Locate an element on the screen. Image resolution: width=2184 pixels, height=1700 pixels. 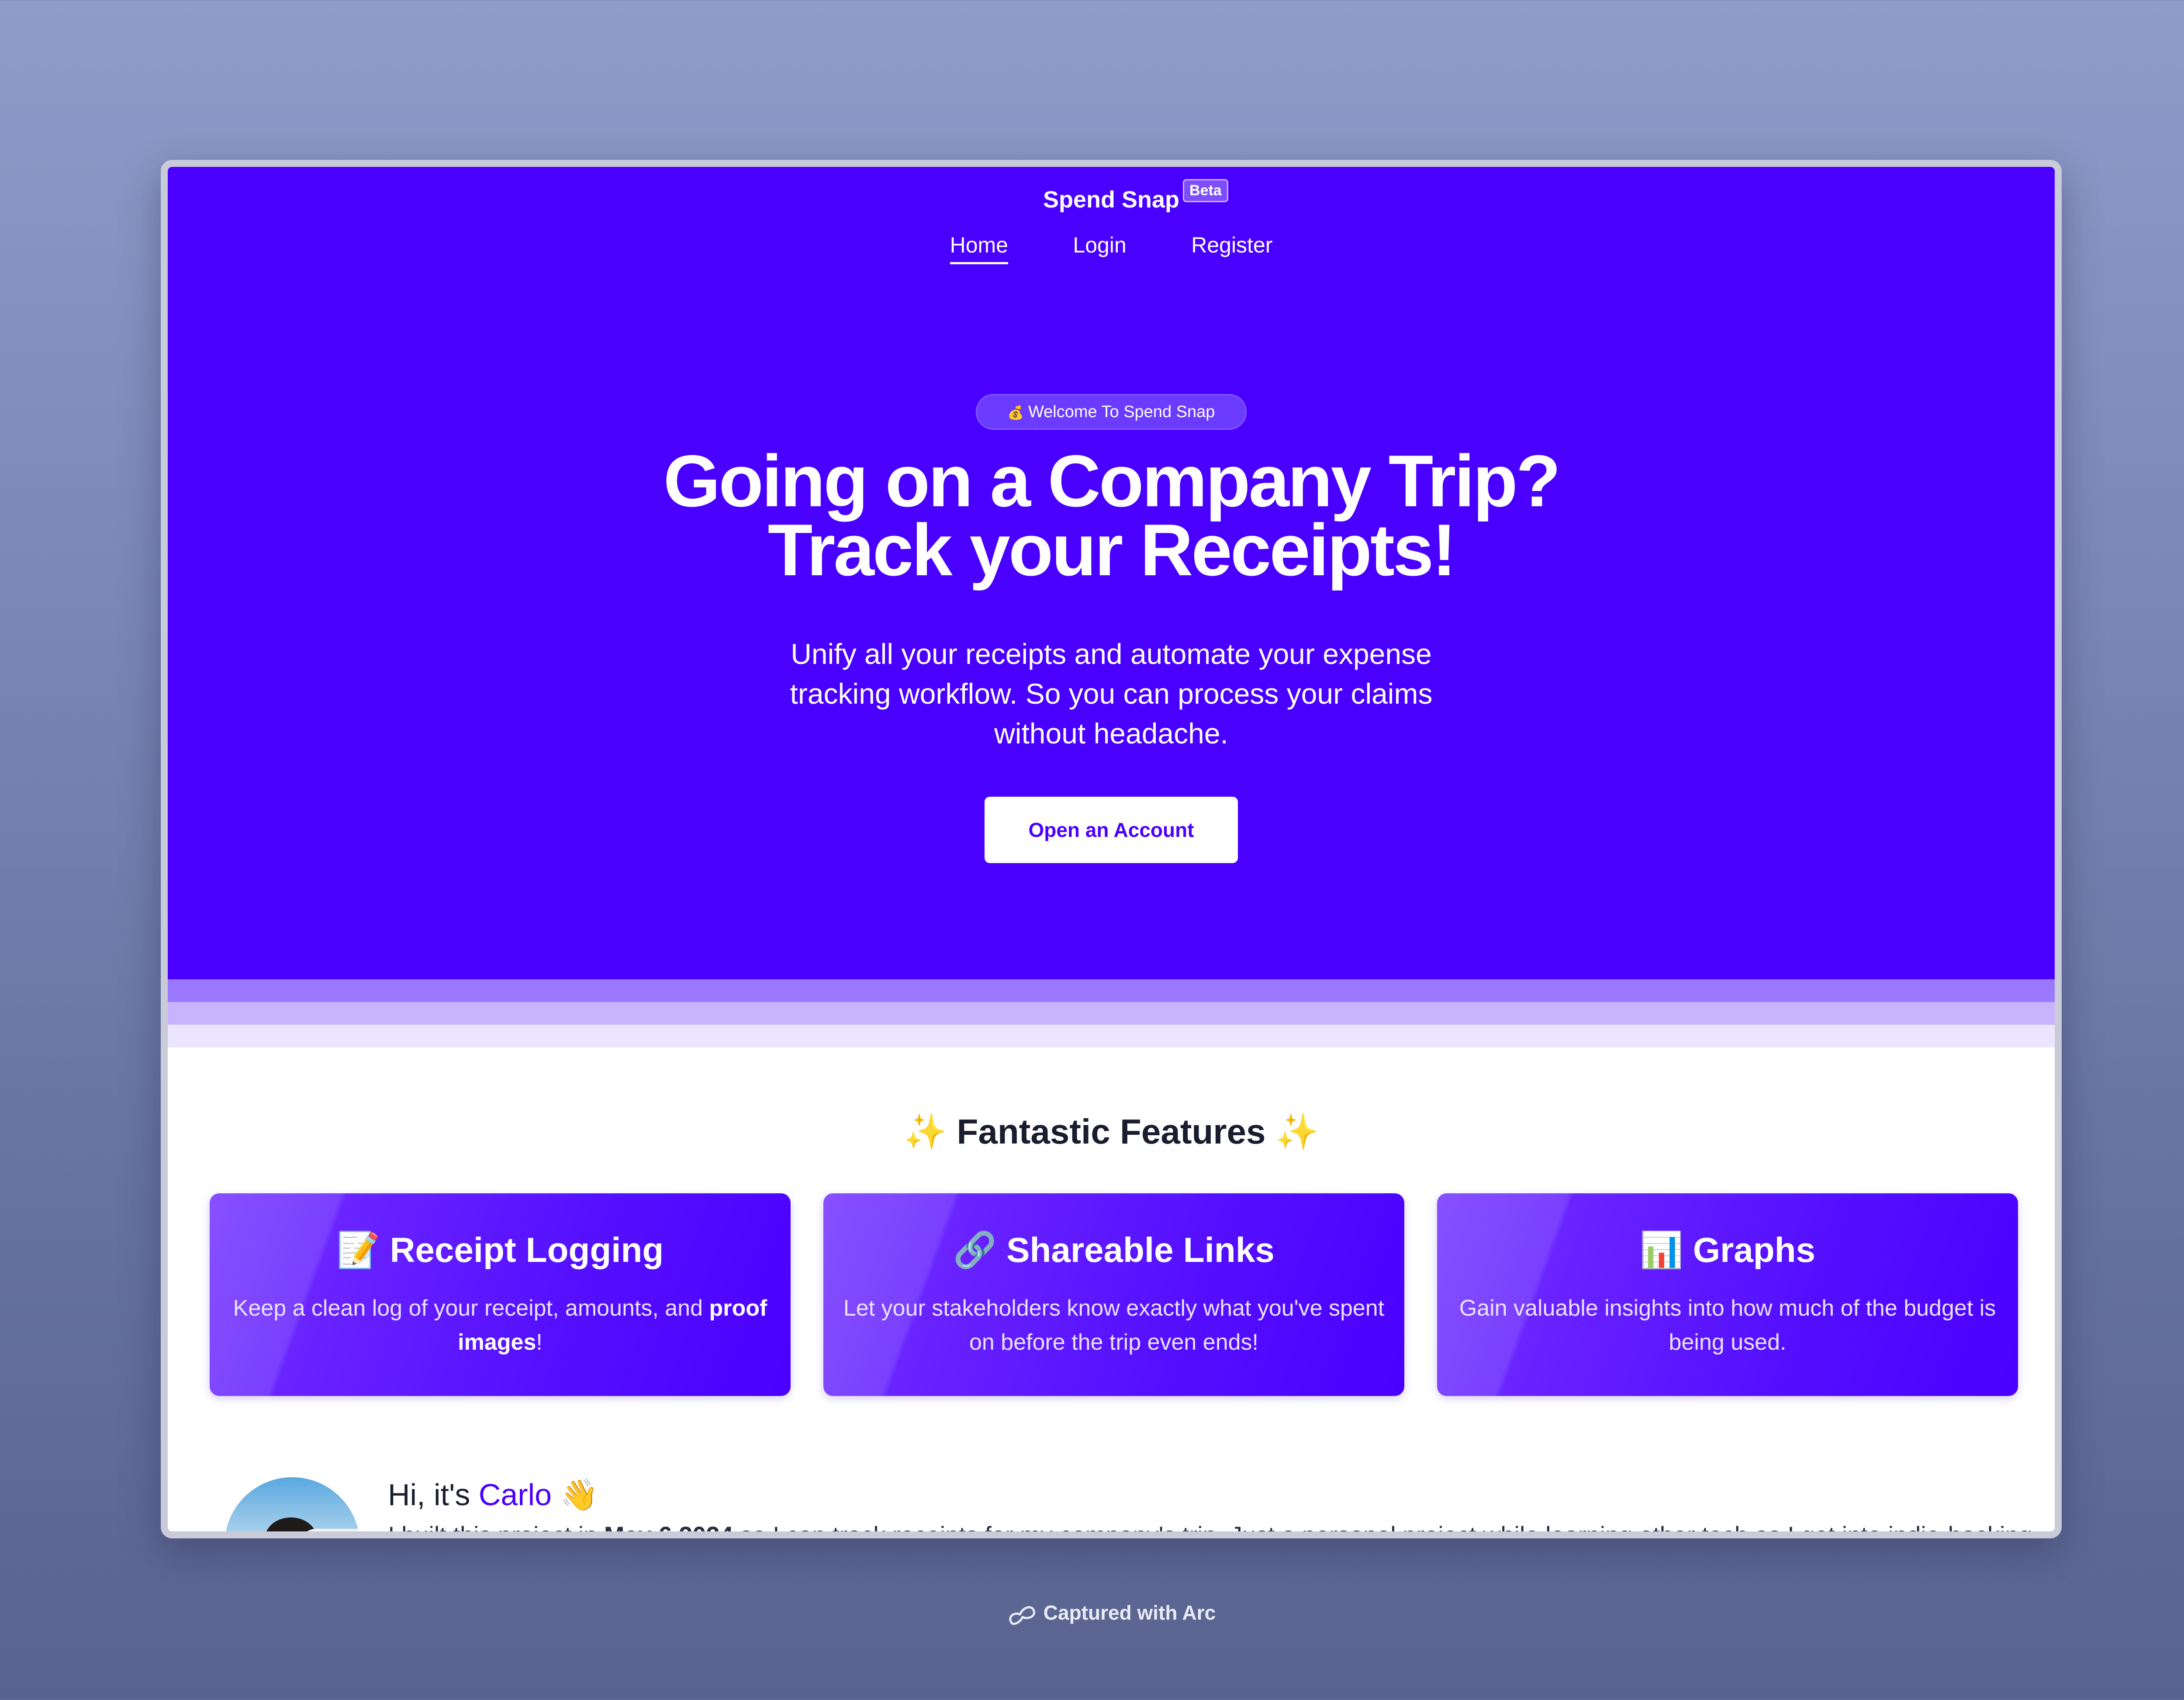
about-text-start: I built this project in is located at coordinates (496, 1526).